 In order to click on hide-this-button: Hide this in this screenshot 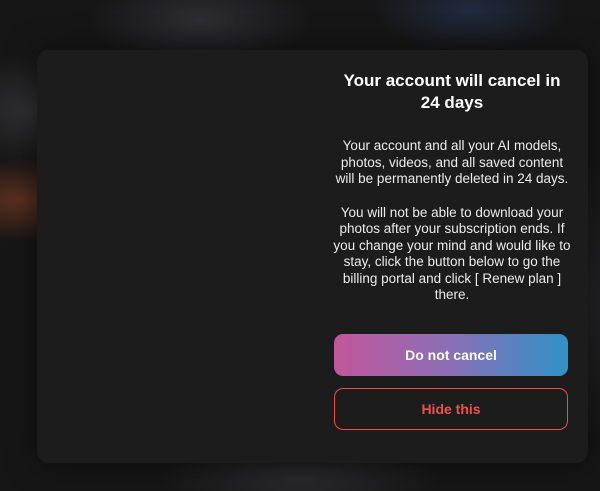, I will do `click(451, 409)`.